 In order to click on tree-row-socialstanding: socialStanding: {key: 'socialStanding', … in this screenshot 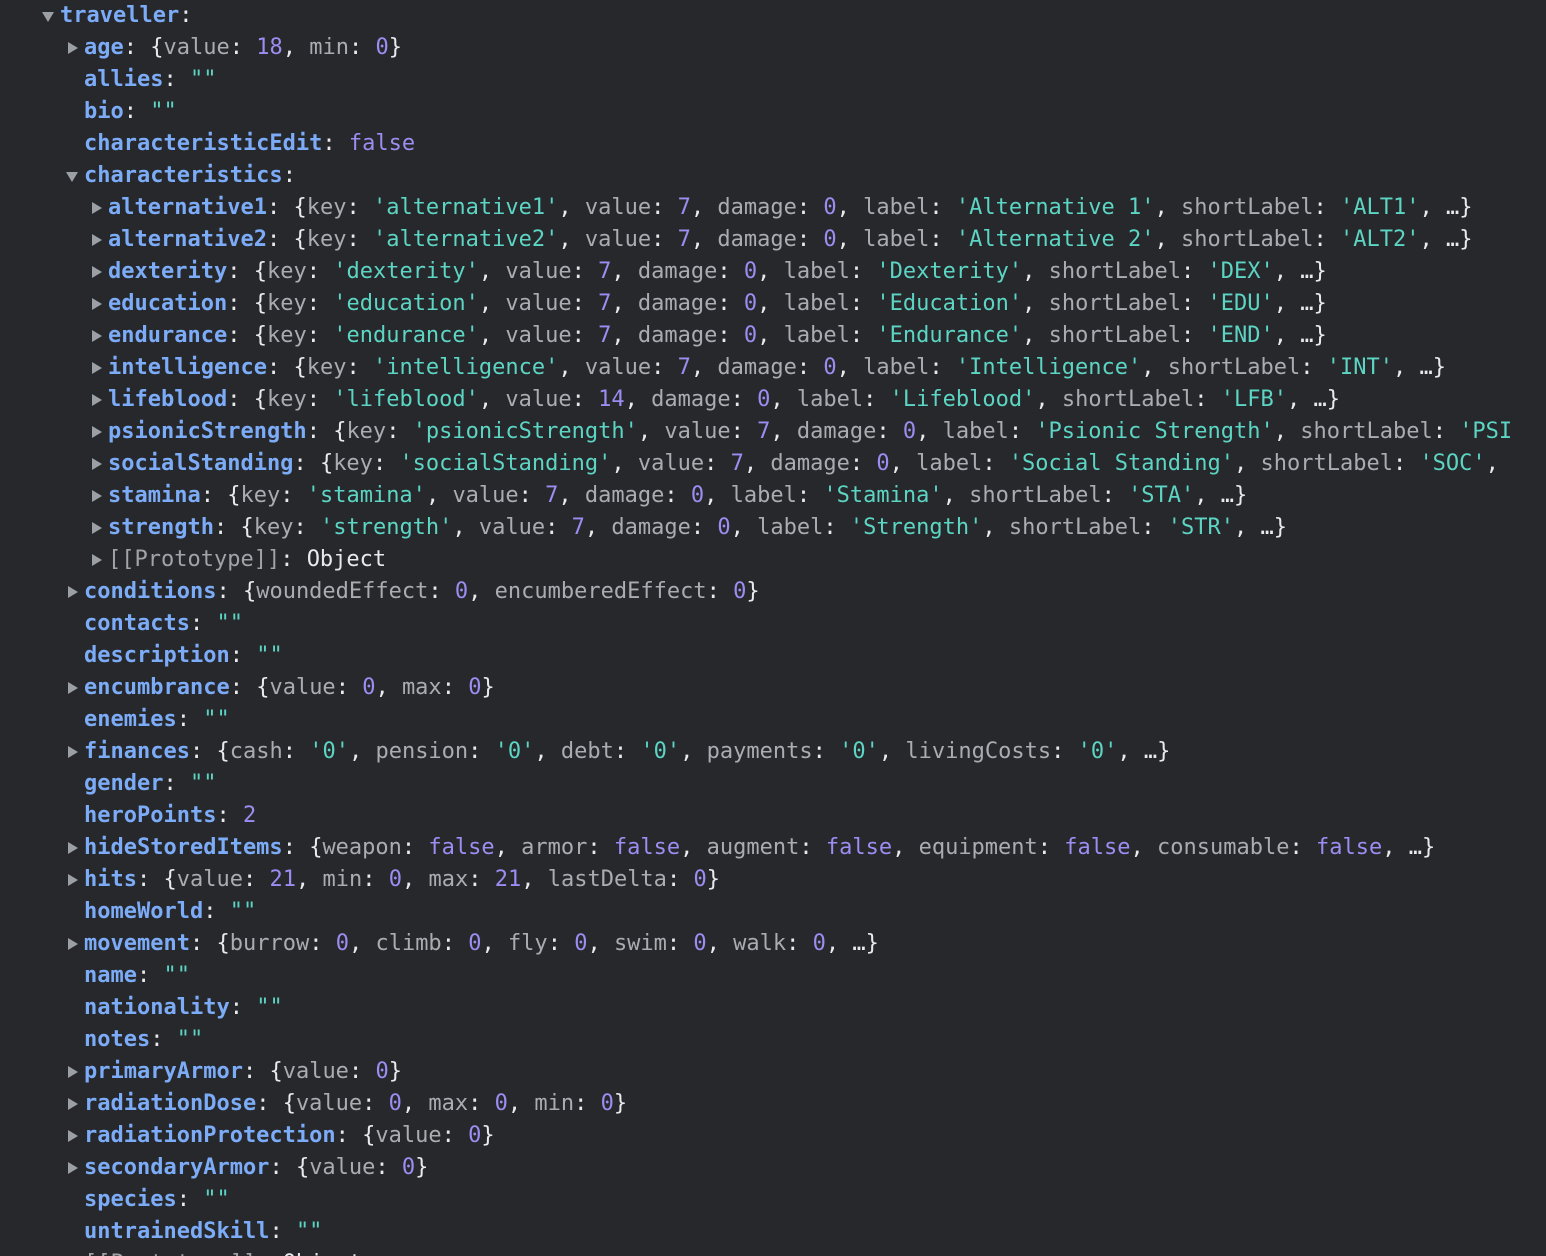, I will do `click(773, 464)`.